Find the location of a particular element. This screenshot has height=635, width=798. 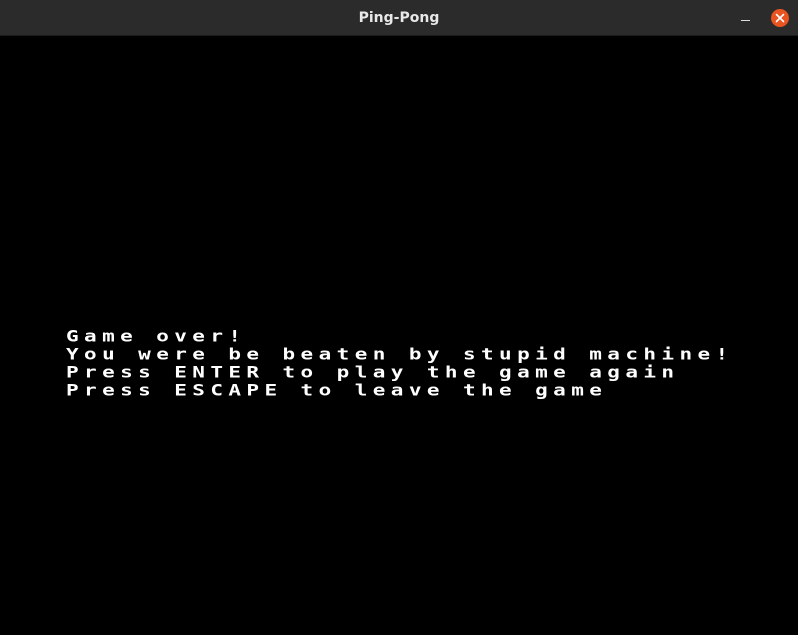

window-titlebar: Ping-Pong is located at coordinates (399, 18).